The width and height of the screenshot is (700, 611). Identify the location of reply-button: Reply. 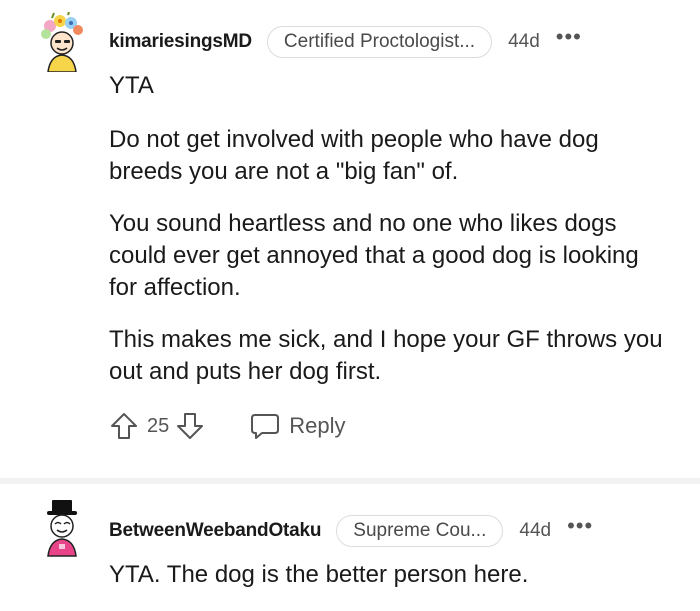
(297, 426).